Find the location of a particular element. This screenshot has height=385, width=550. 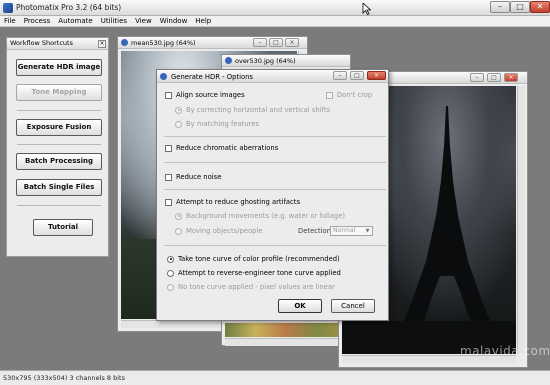

dialog-title-bar: Generate HDR - Options – □ × is located at coordinates (272, 76).